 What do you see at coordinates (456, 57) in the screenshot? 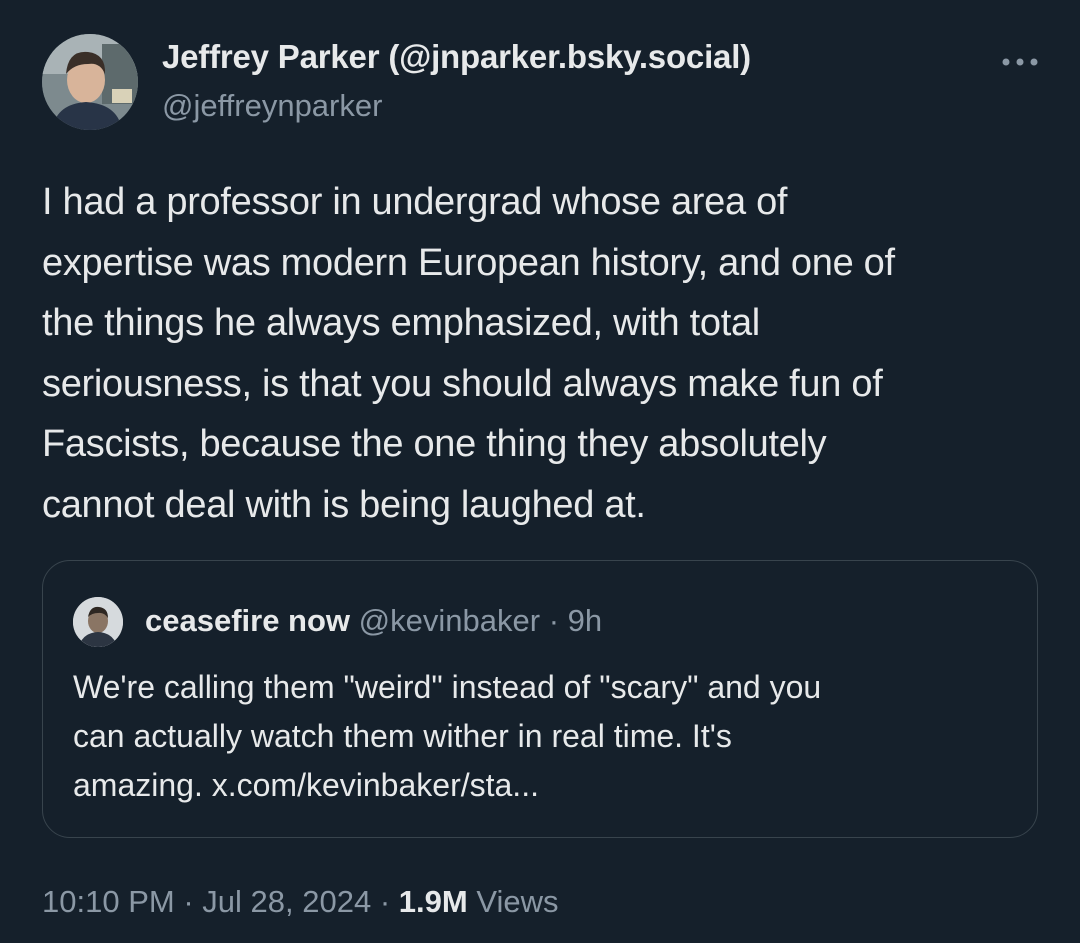
I see `author-display-name: Jeffrey Parker (@jnparker.bsky.social)` at bounding box center [456, 57].